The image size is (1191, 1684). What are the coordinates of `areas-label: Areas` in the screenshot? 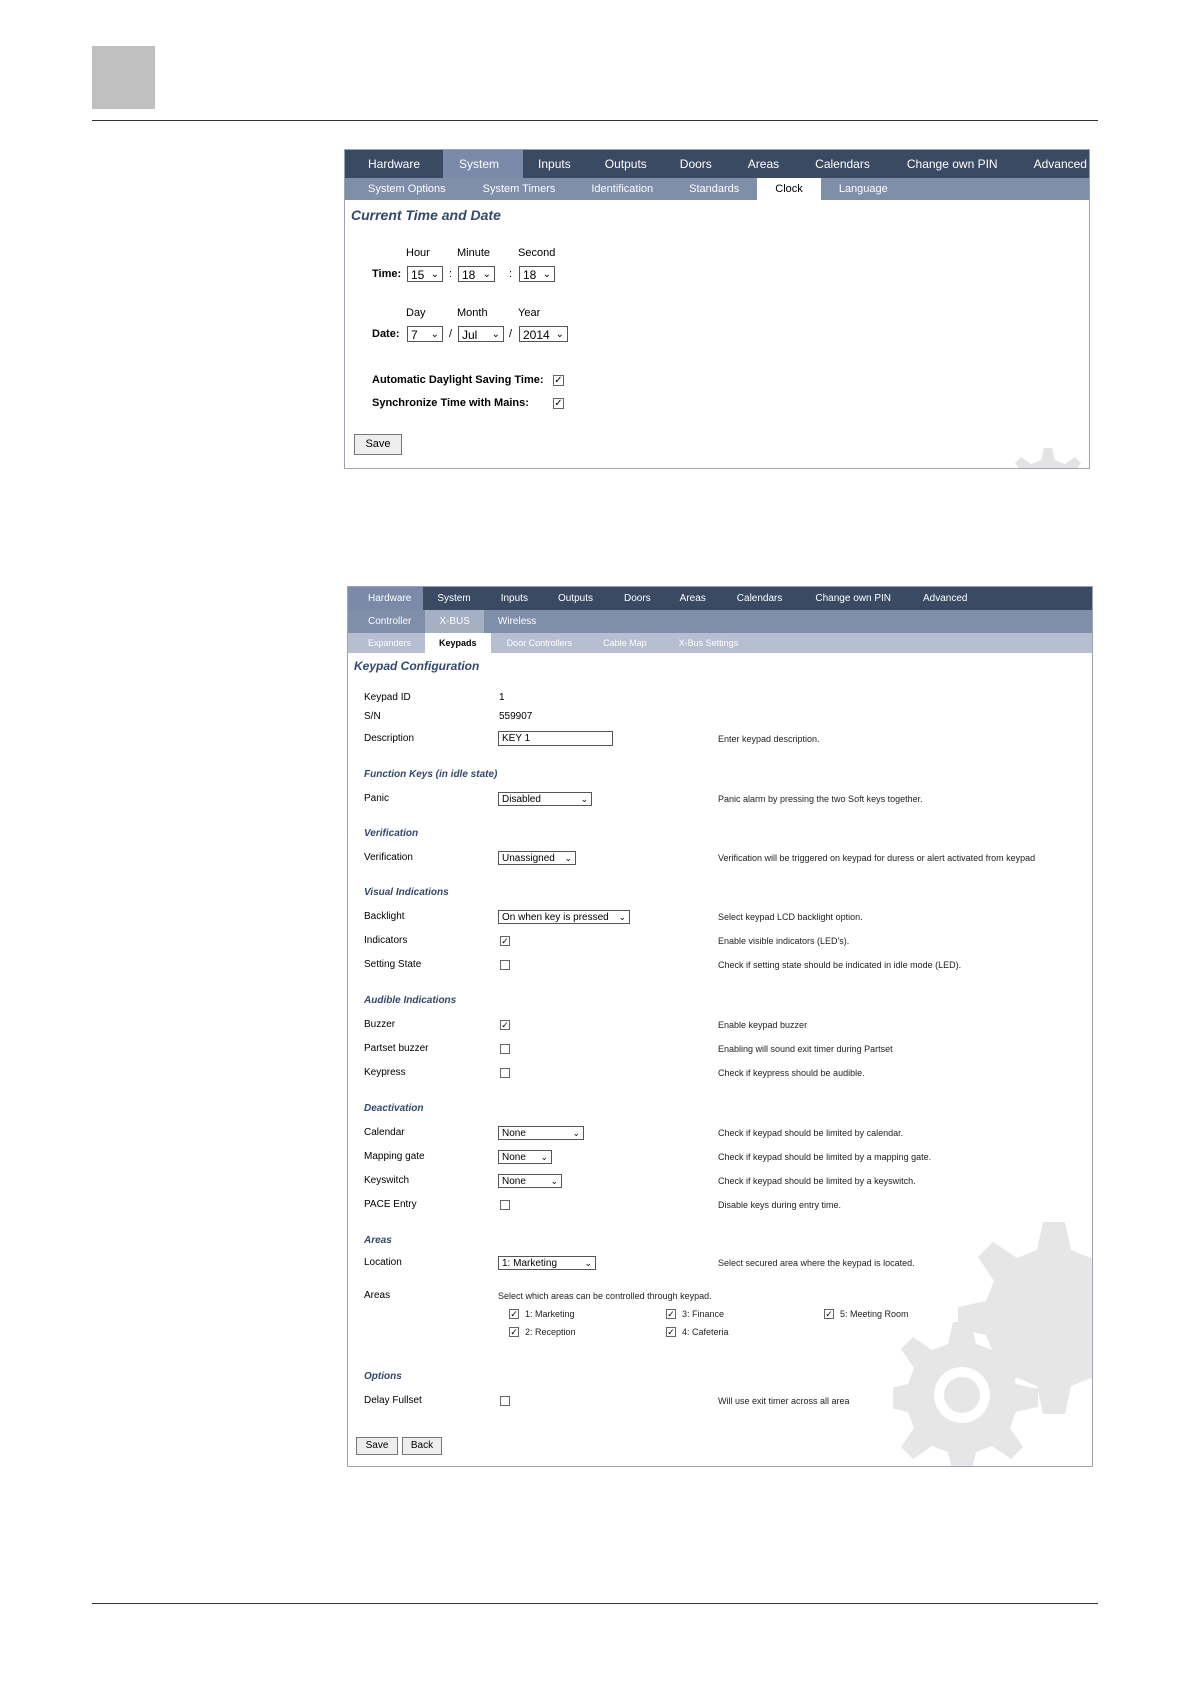 It's located at (377, 1295).